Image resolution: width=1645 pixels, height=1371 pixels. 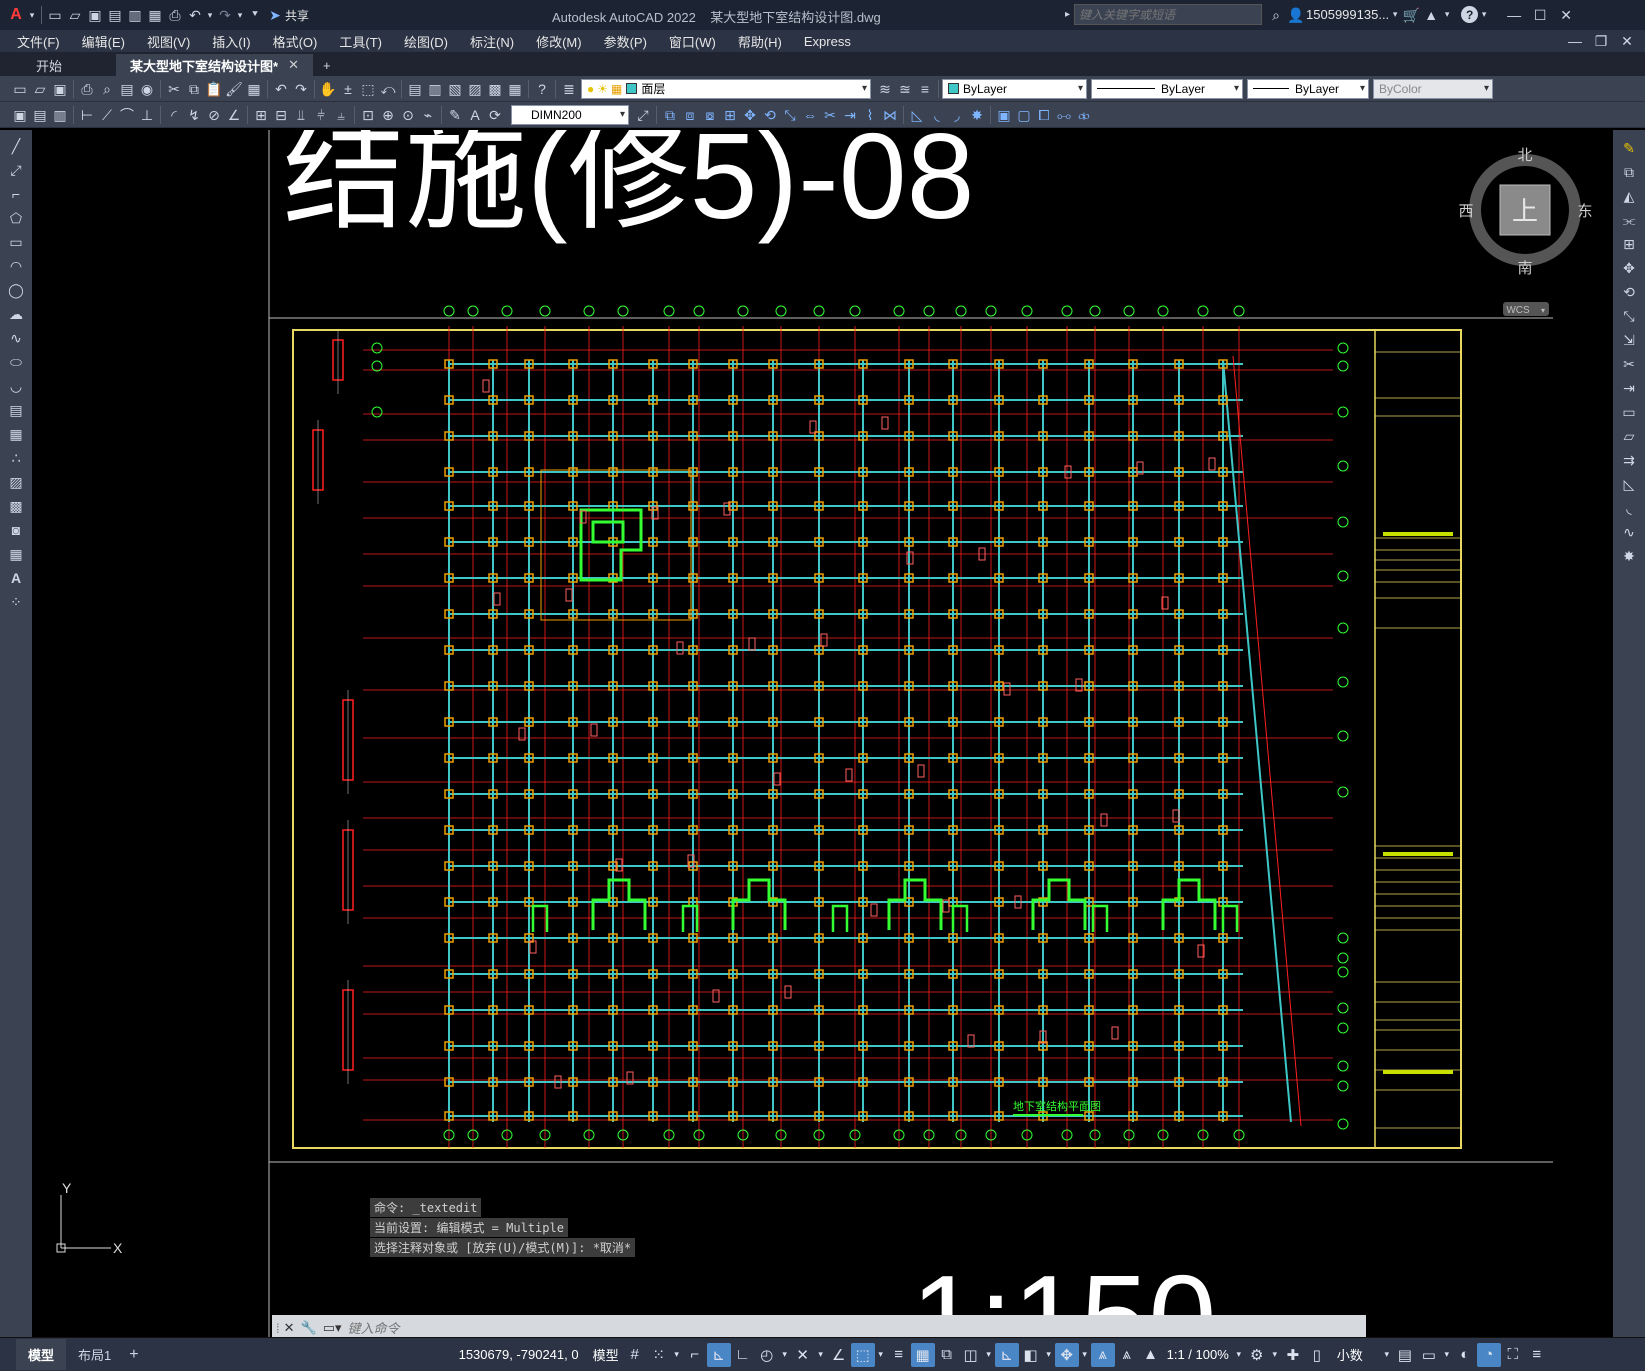 What do you see at coordinates (1102, 1354) in the screenshot?
I see `annotation-visibility-icon: ⩓` at bounding box center [1102, 1354].